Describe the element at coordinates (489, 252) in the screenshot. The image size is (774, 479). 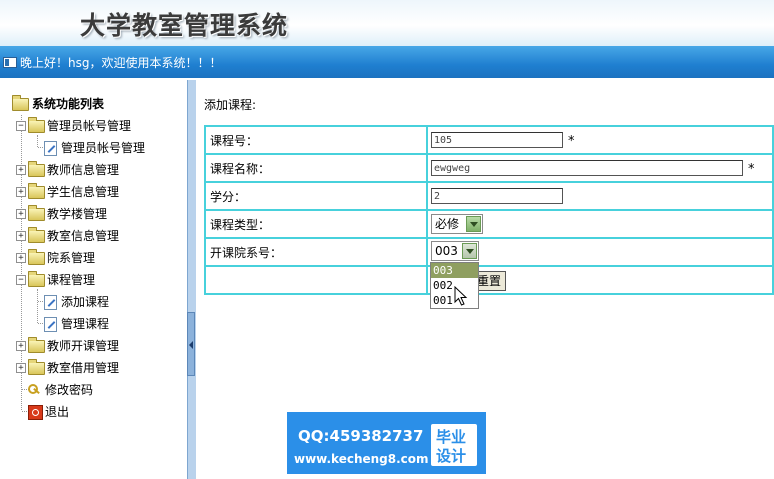
I see `form-row-department: 开课院系号： 003` at that location.